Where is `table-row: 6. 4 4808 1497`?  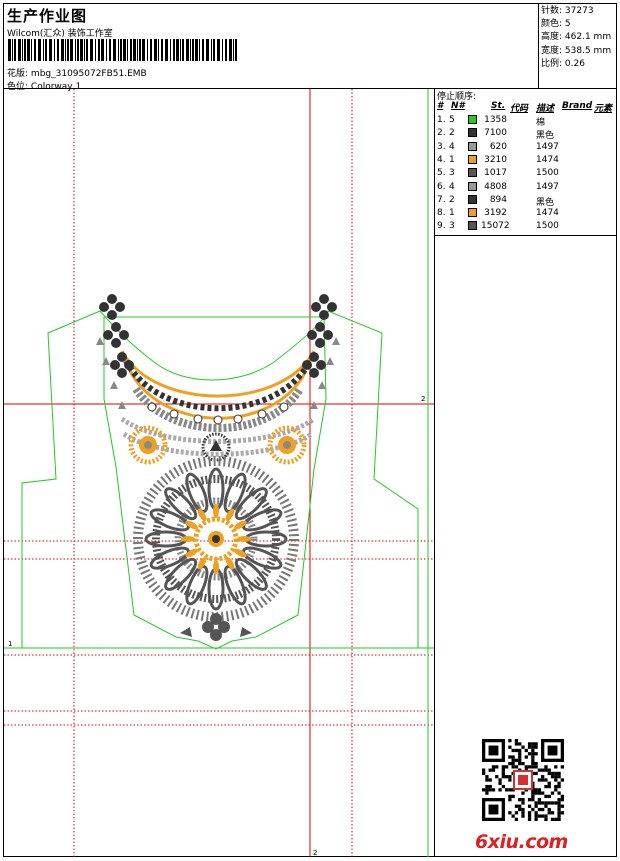
table-row: 6. 4 4808 1497 is located at coordinates (526, 188).